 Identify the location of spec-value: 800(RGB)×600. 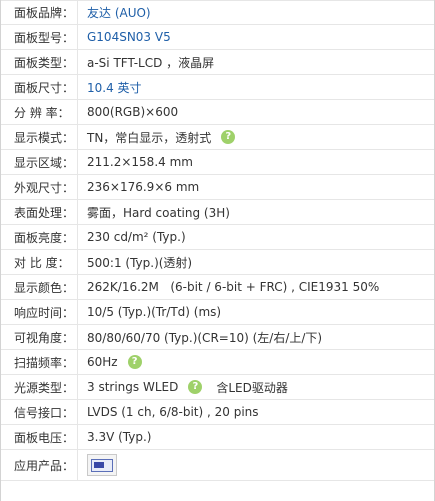
(133, 112).